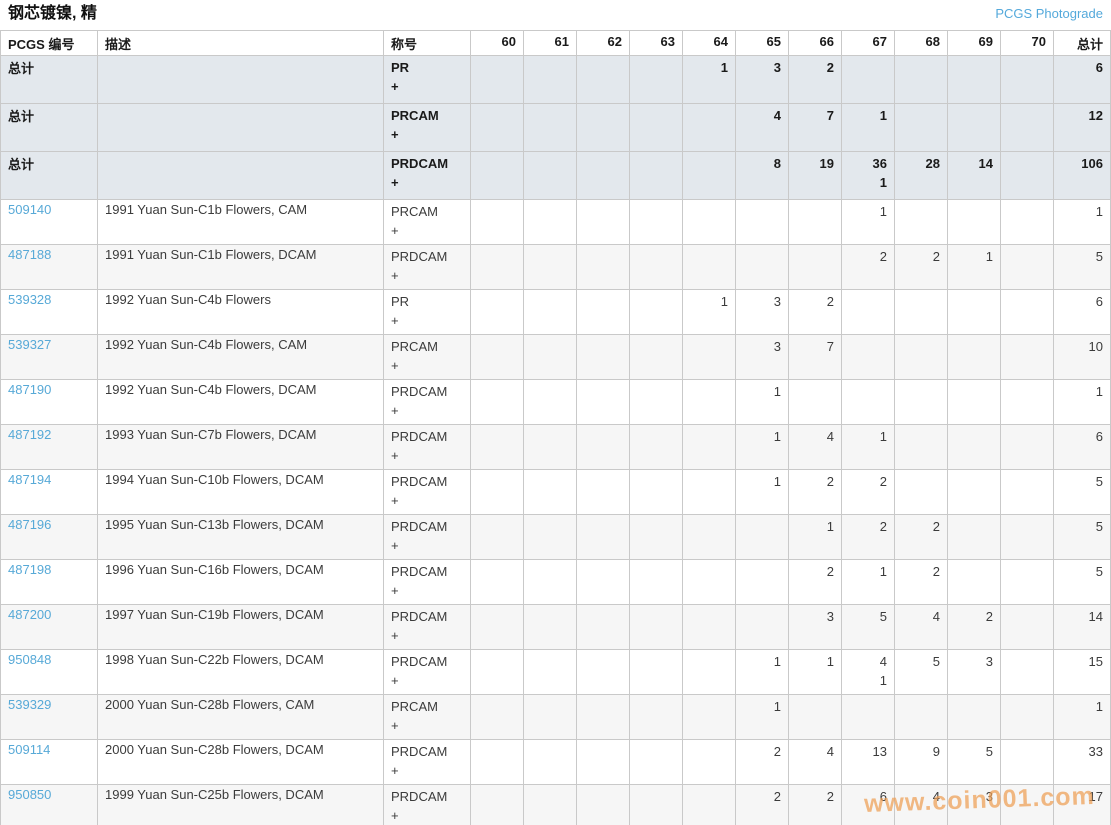 The image size is (1111, 825). Describe the element at coordinates (415, 115) in the screenshot. I see `cell-line: PRCAM` at that location.